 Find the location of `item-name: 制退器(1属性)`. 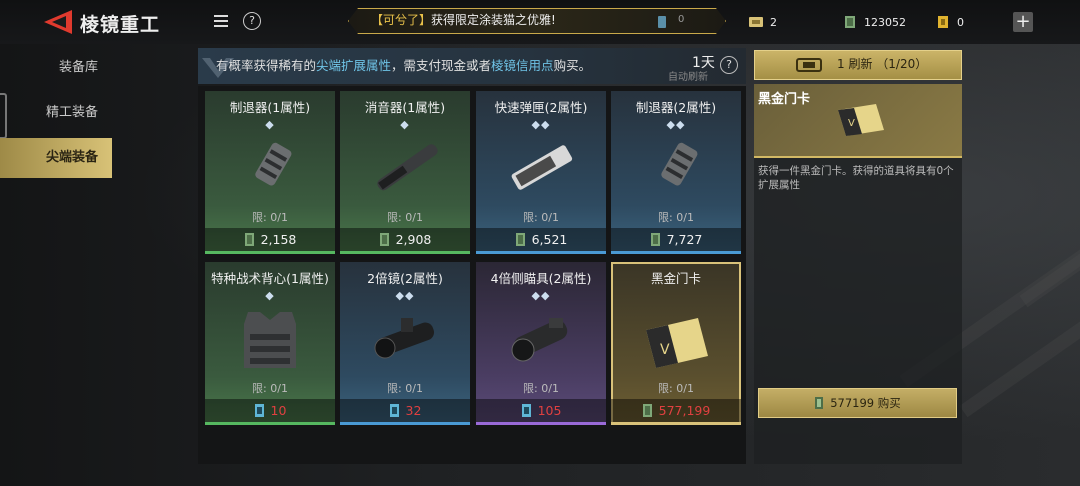

item-name: 制退器(1属性) is located at coordinates (270, 107).